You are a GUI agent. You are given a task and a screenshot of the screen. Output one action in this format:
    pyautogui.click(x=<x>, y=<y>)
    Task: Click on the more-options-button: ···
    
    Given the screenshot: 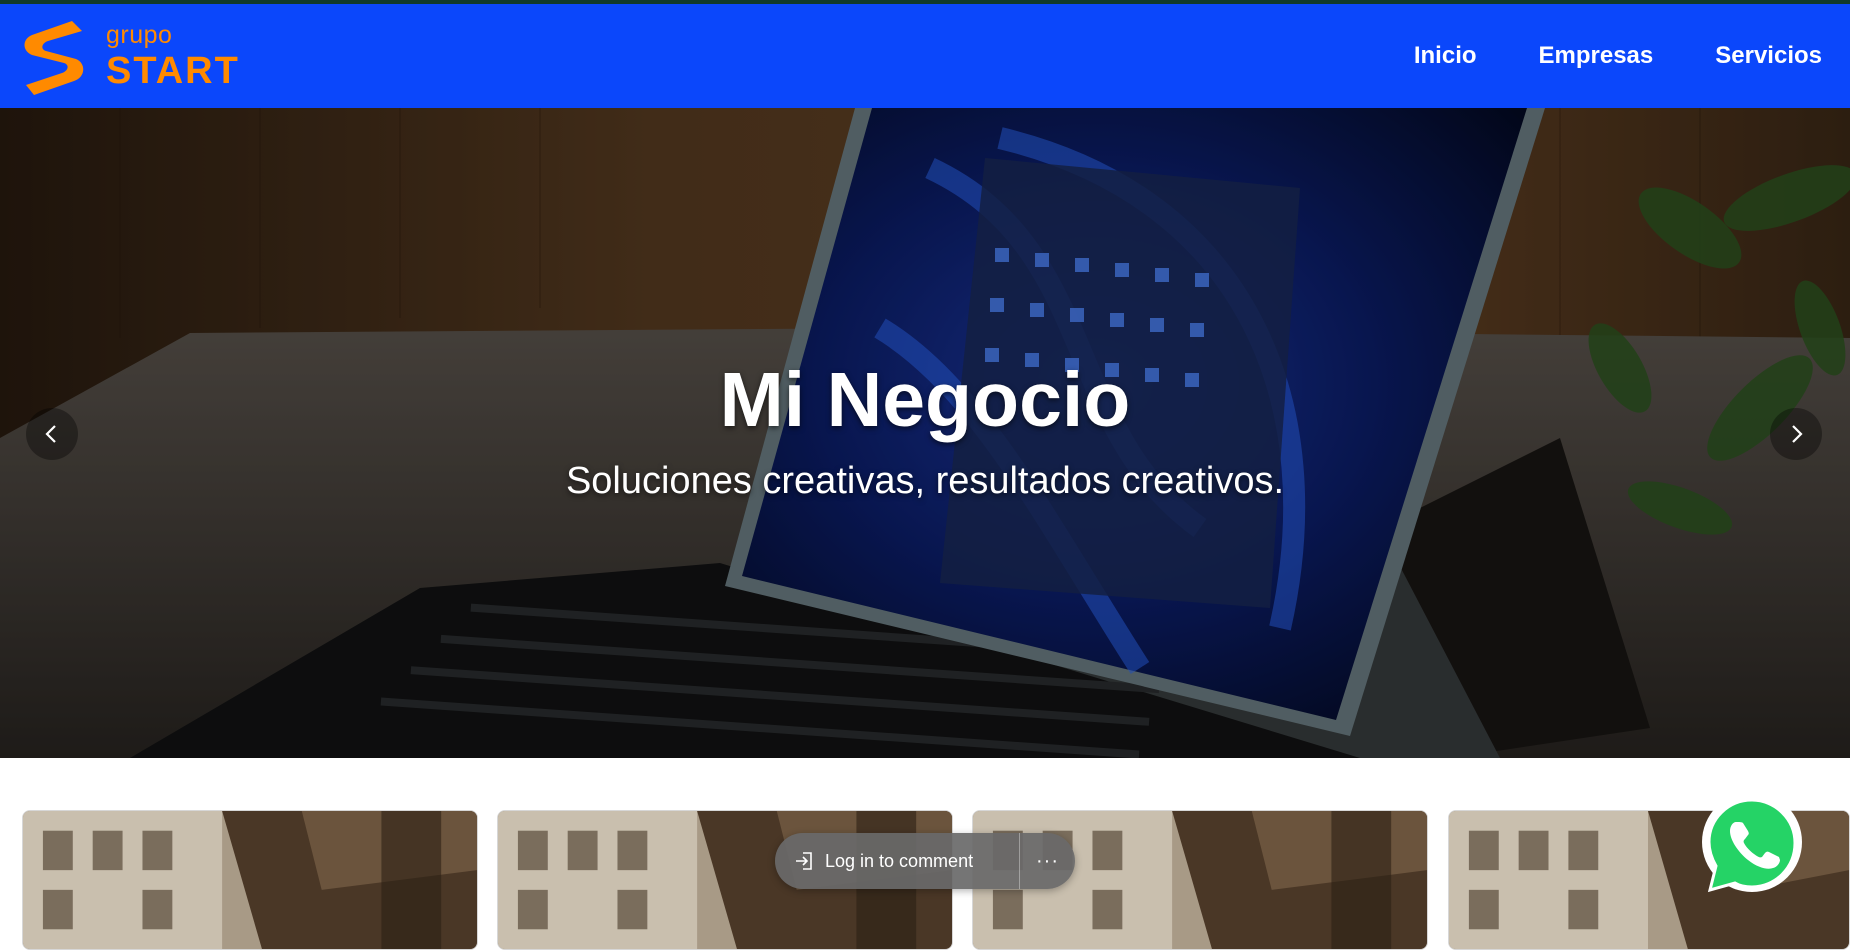 What is the action you would take?
    pyautogui.click(x=1047, y=861)
    